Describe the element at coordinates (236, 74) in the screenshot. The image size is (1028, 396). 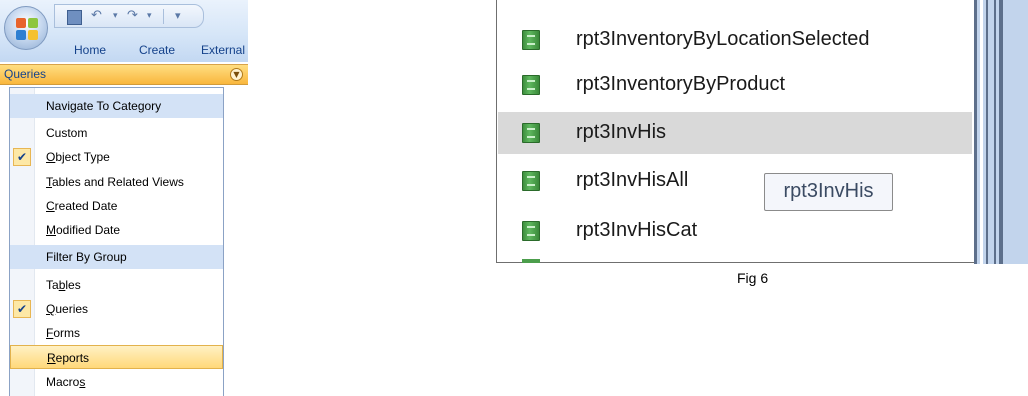
I see `chevron-down-icon: ▼` at that location.